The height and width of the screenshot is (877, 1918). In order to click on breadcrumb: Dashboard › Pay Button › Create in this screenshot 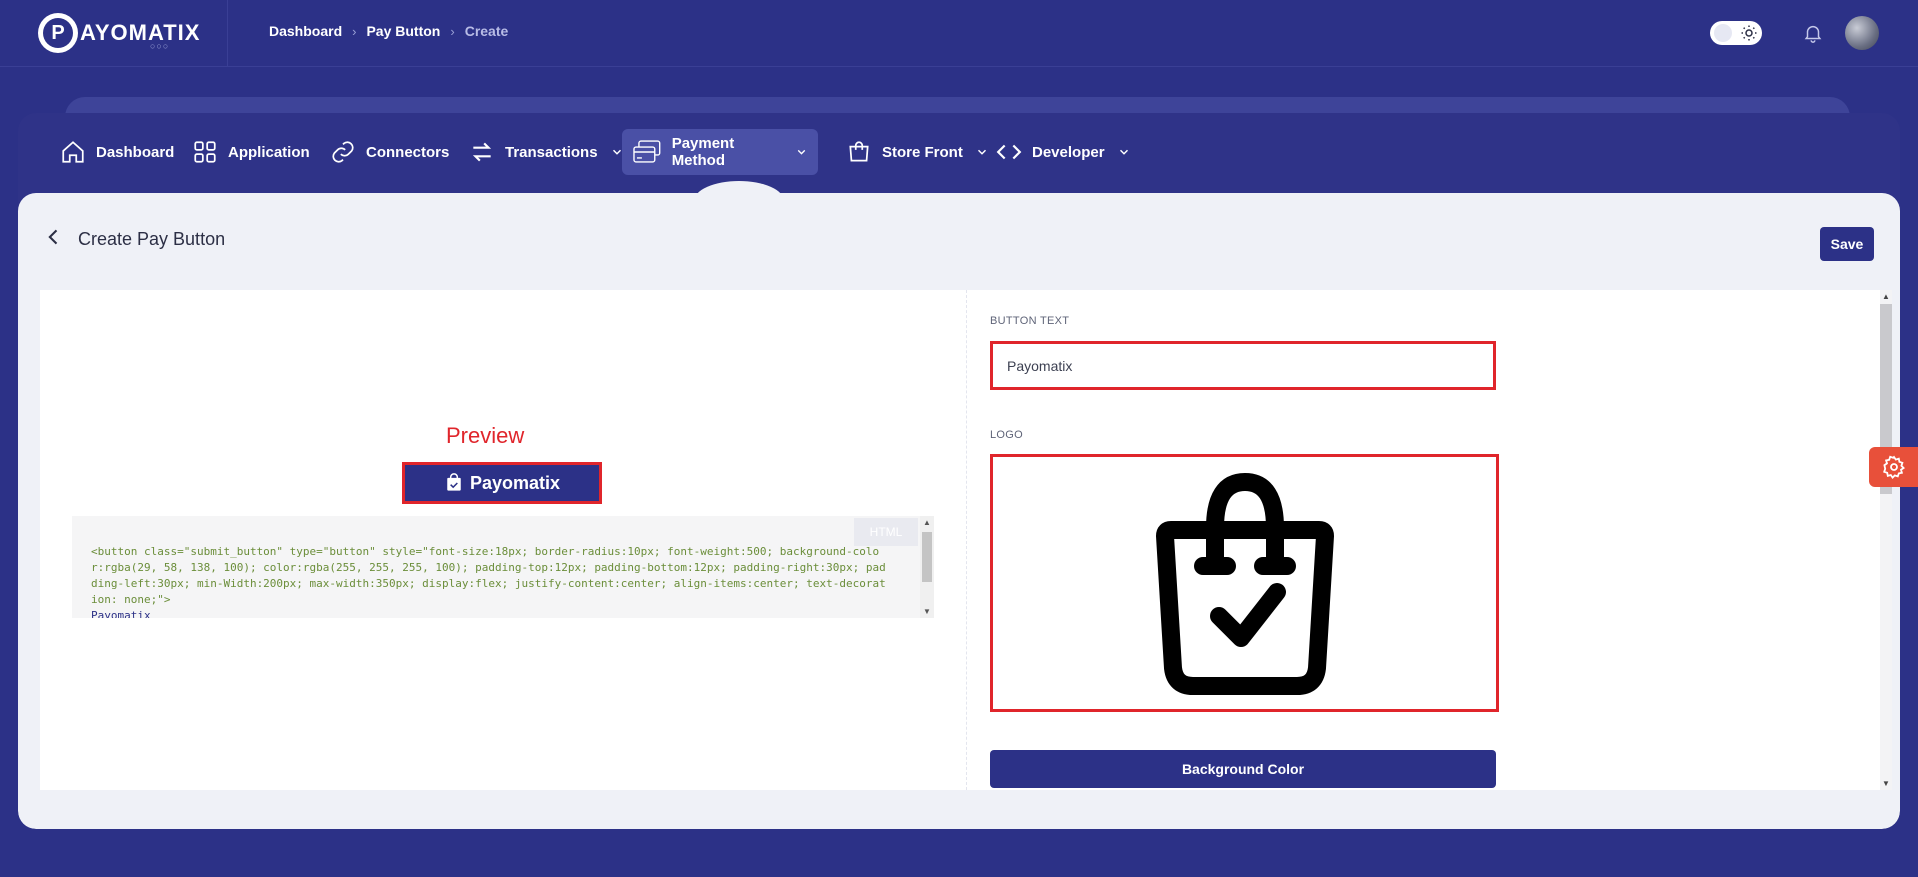, I will do `click(388, 31)`.